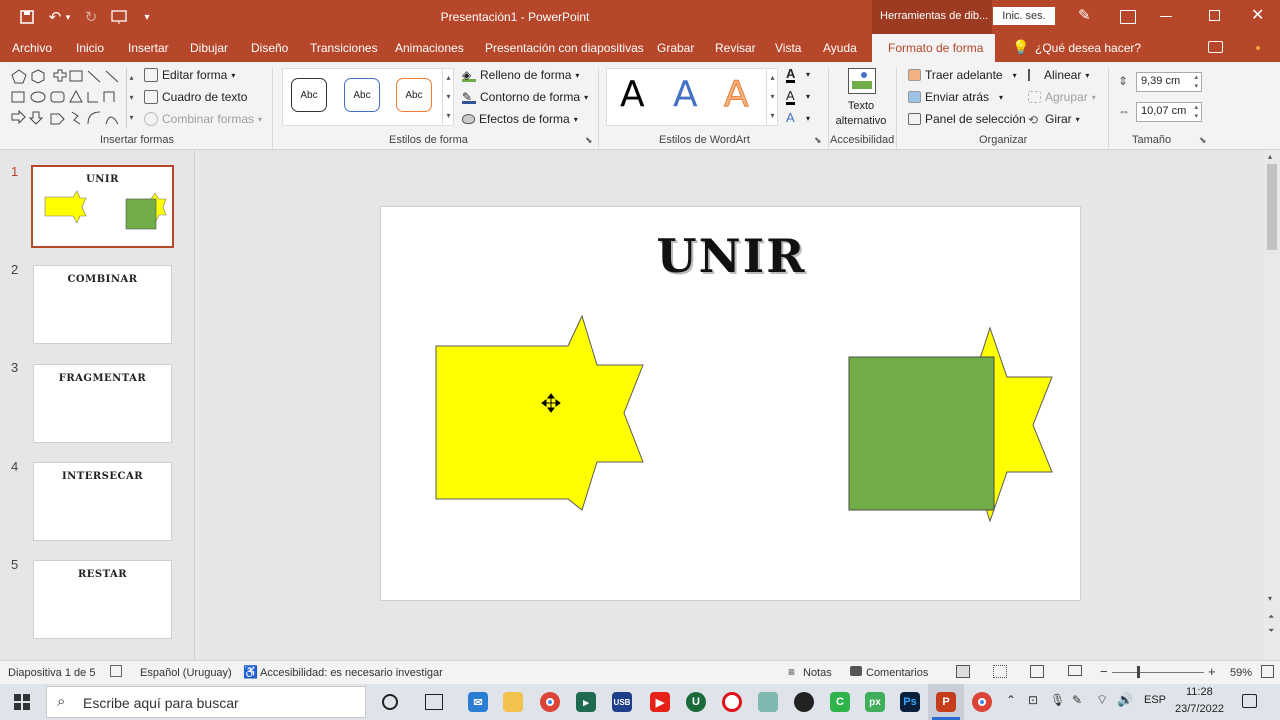 The height and width of the screenshot is (720, 1280). Describe the element at coordinates (790, 117) in the screenshot. I see `text-effects-icon: A` at that location.